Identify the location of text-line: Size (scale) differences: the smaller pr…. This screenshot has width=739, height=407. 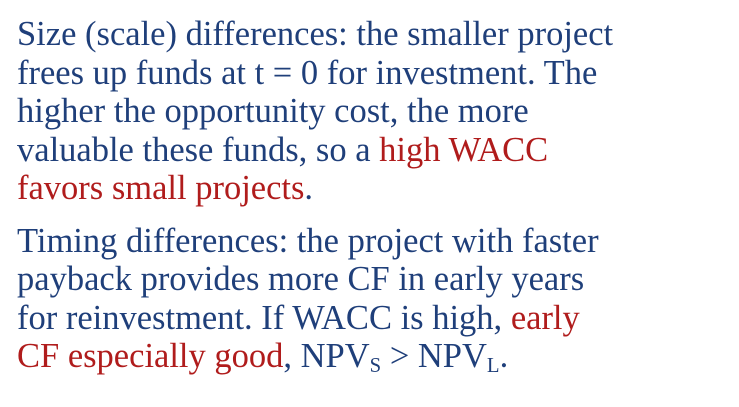
(315, 34).